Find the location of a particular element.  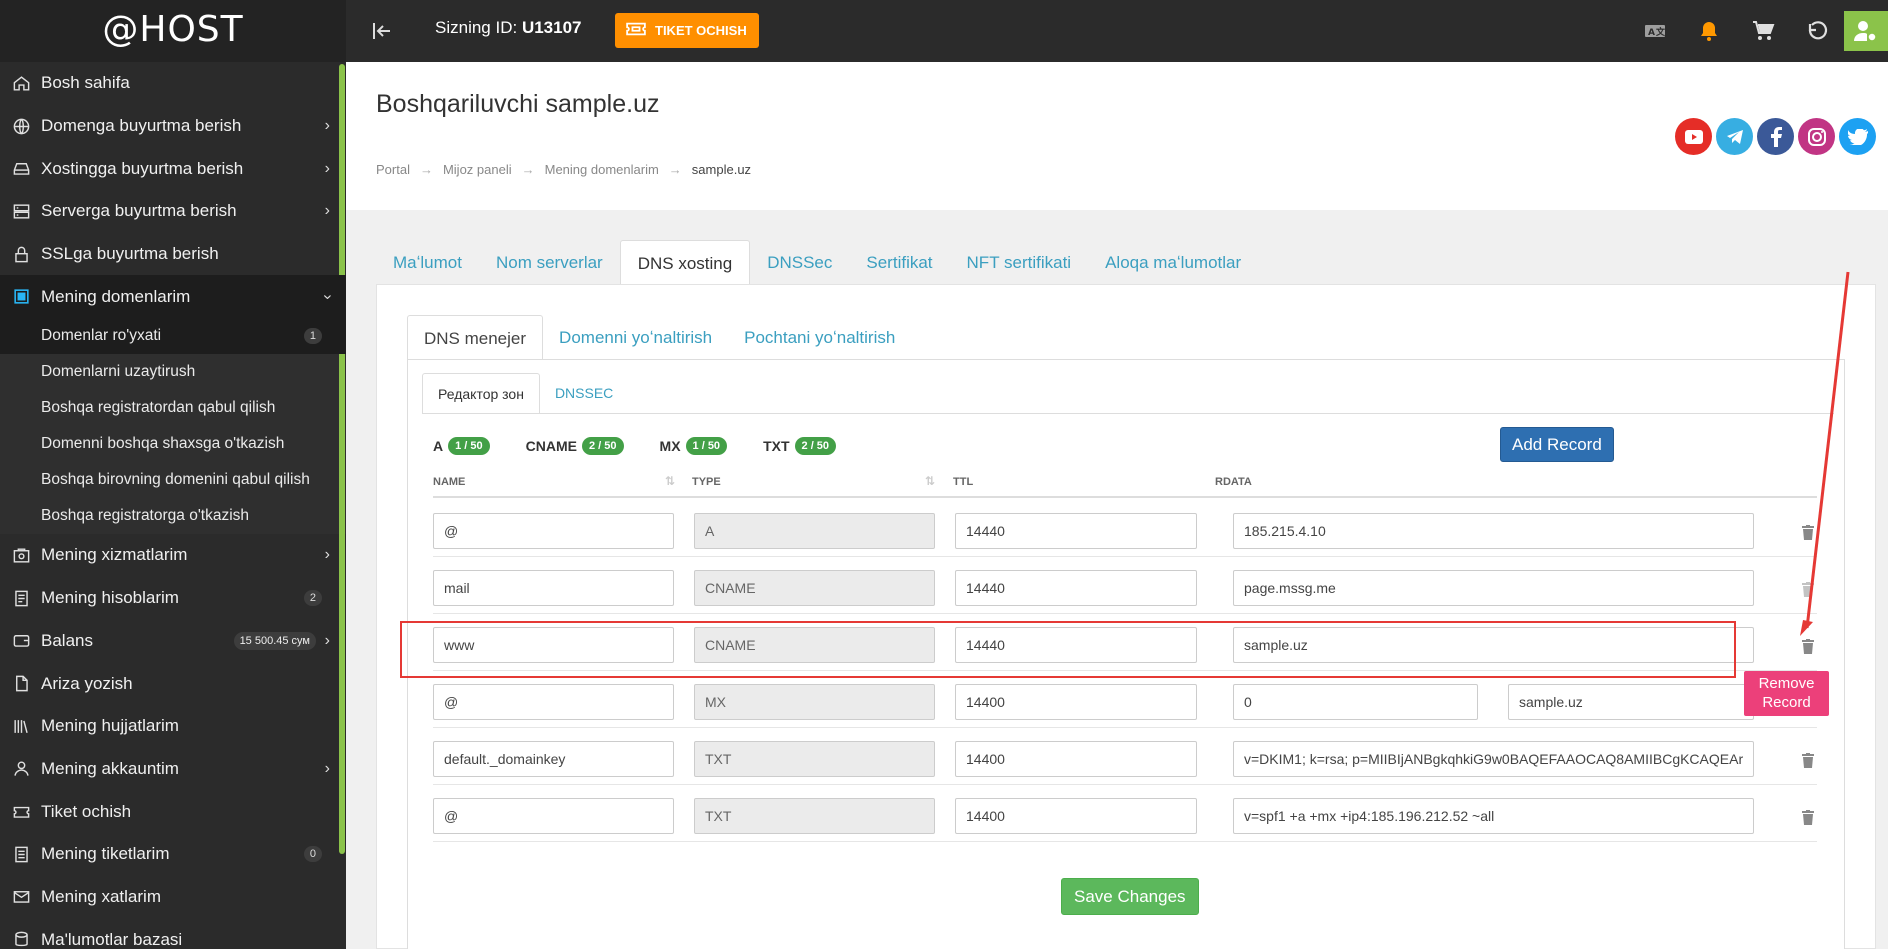

tab-mail-redirect: Pochtani yoʻnaltirish is located at coordinates (819, 337).